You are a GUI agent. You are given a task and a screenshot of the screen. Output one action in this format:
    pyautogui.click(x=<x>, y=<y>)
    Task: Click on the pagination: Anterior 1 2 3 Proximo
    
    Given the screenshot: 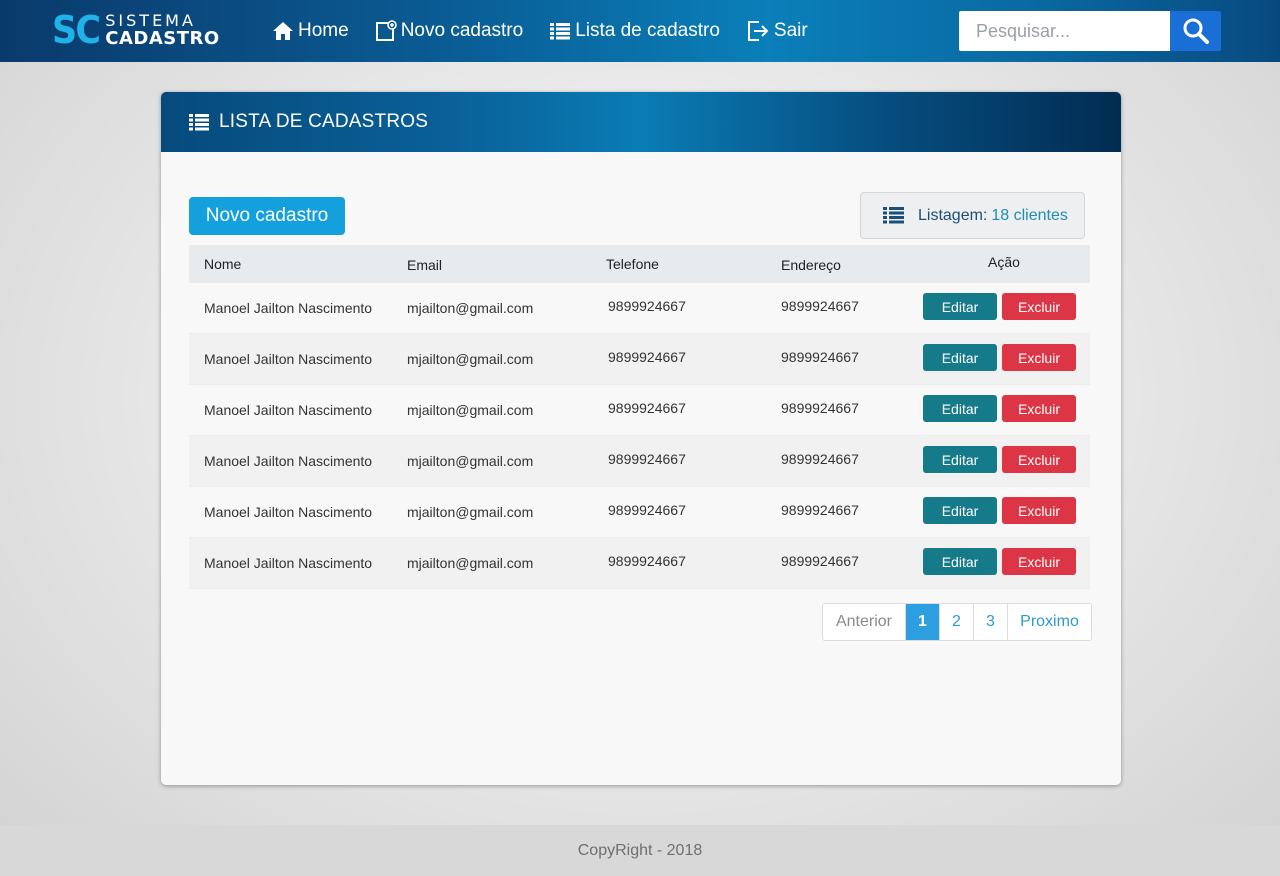 What is the action you would take?
    pyautogui.click(x=957, y=622)
    